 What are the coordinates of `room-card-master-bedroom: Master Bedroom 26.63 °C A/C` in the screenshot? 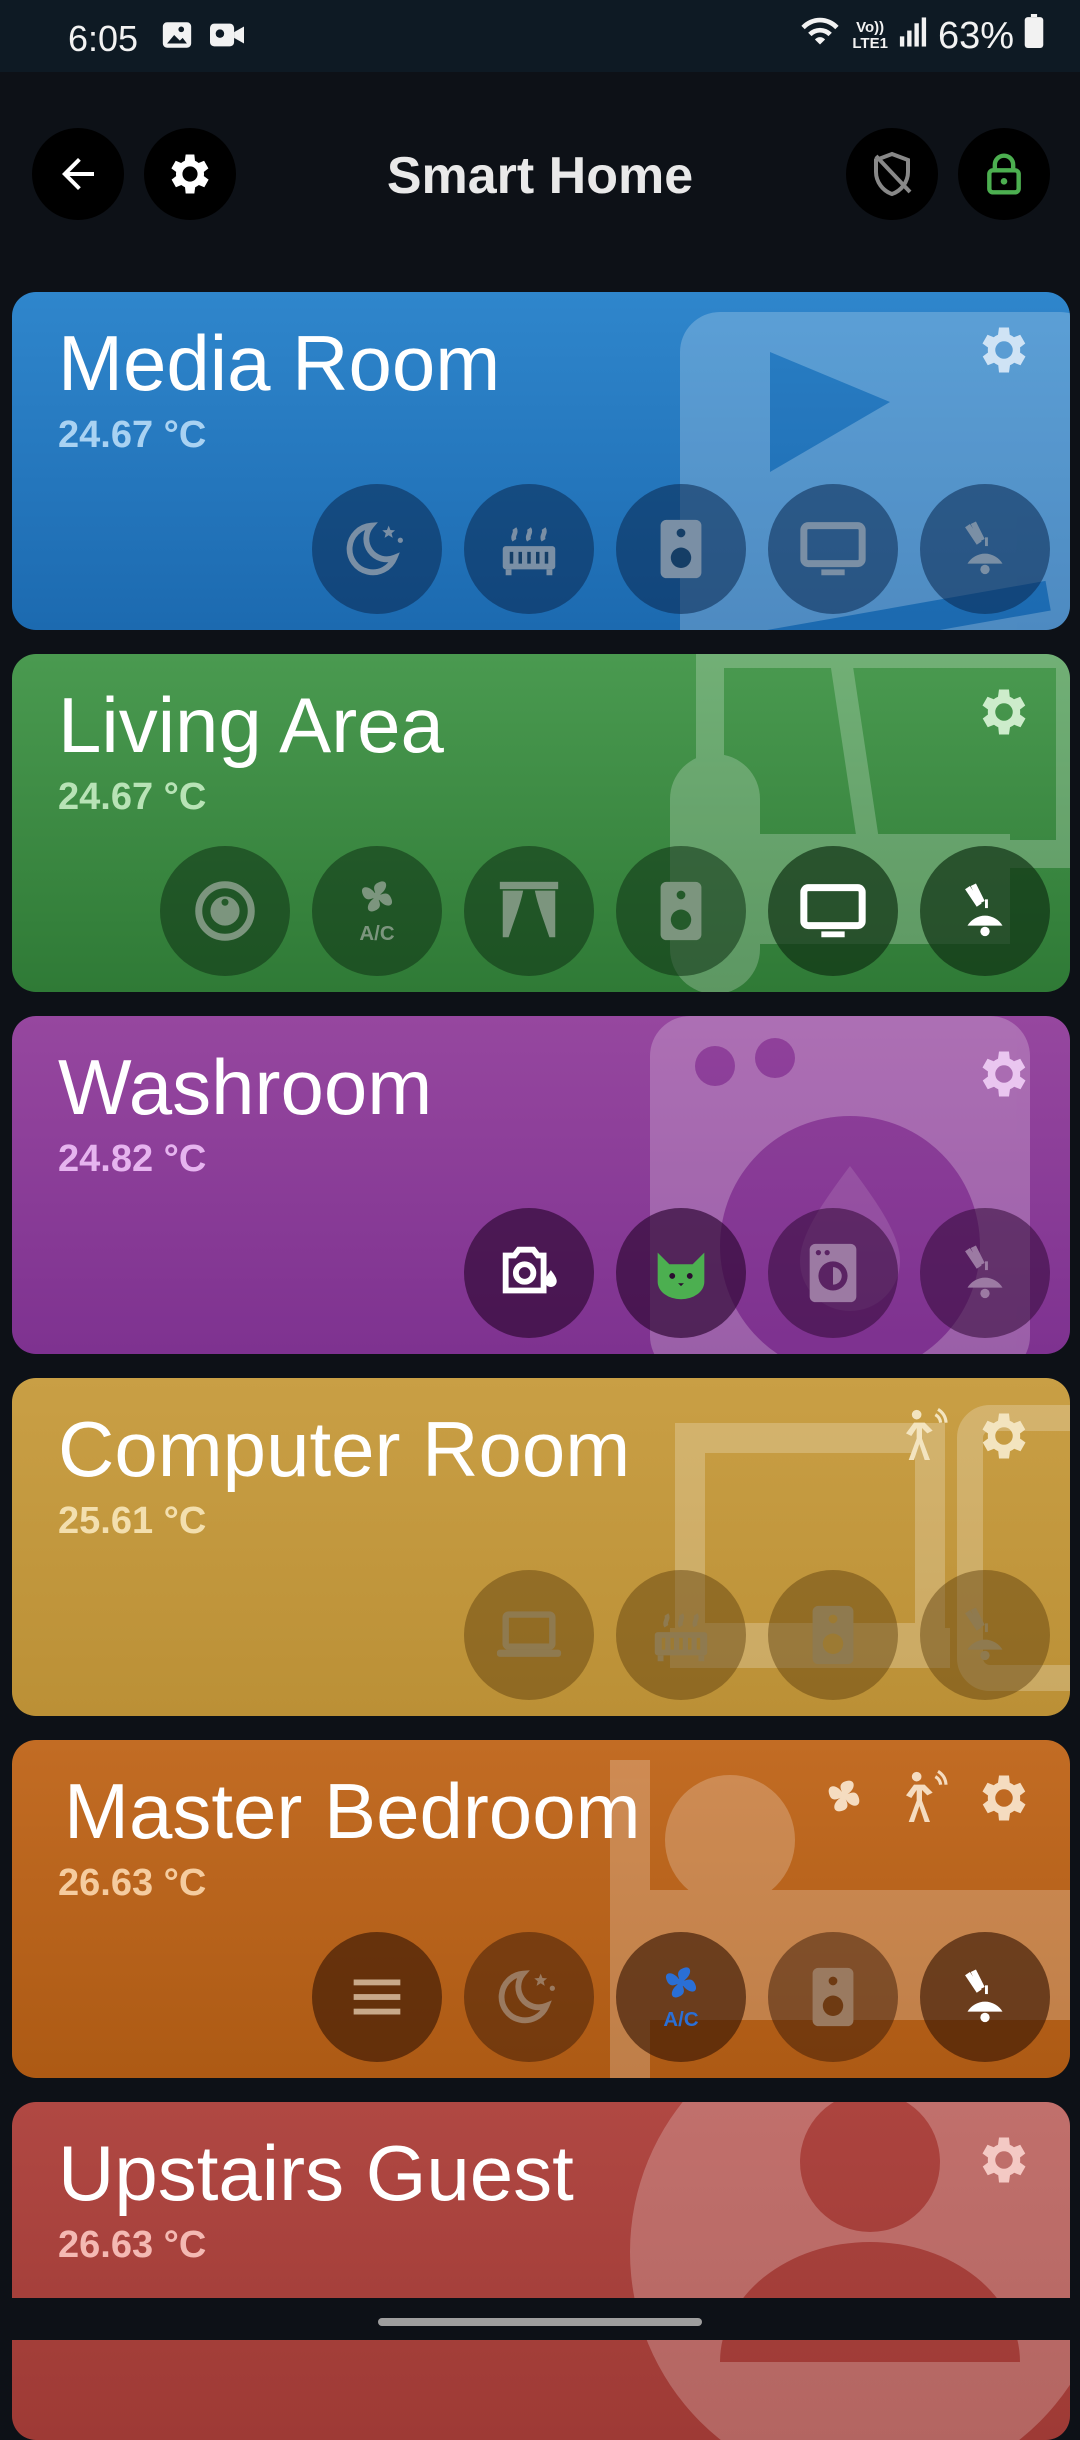 It's located at (541, 1909).